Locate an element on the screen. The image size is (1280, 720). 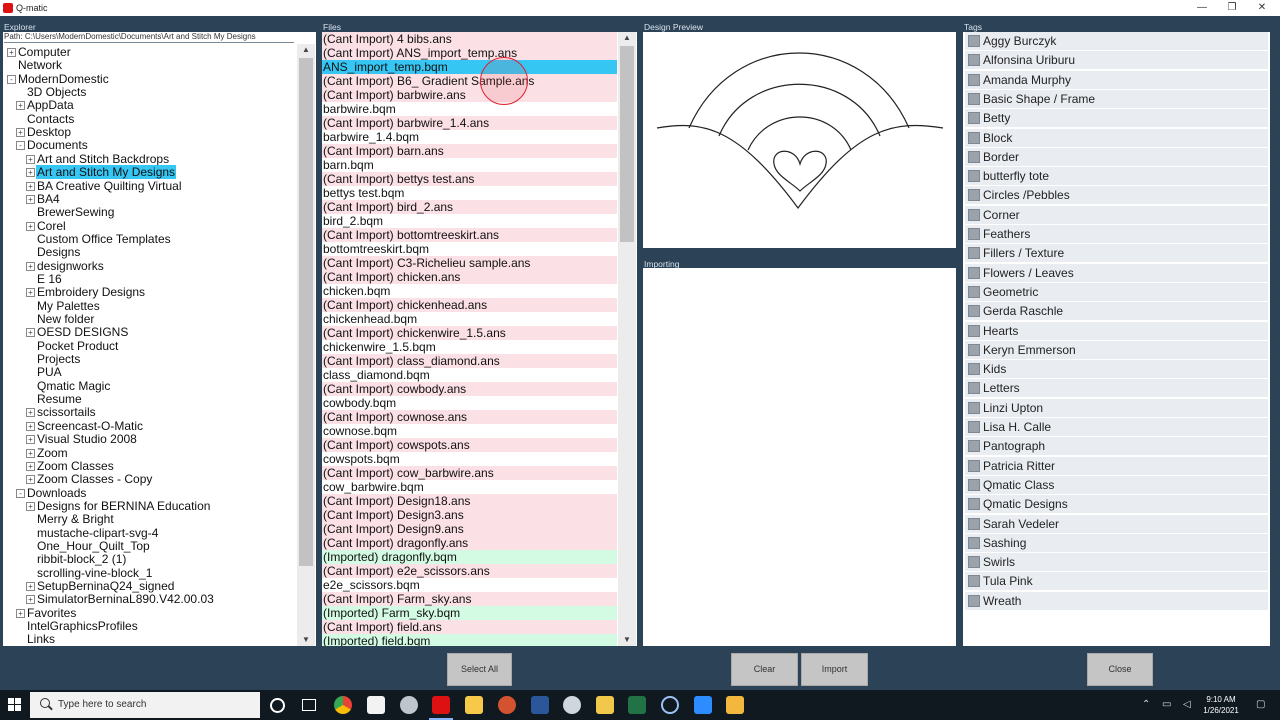
file-row: (Cant Import) e2e_scissors.ans is located at coordinates (469, 571).